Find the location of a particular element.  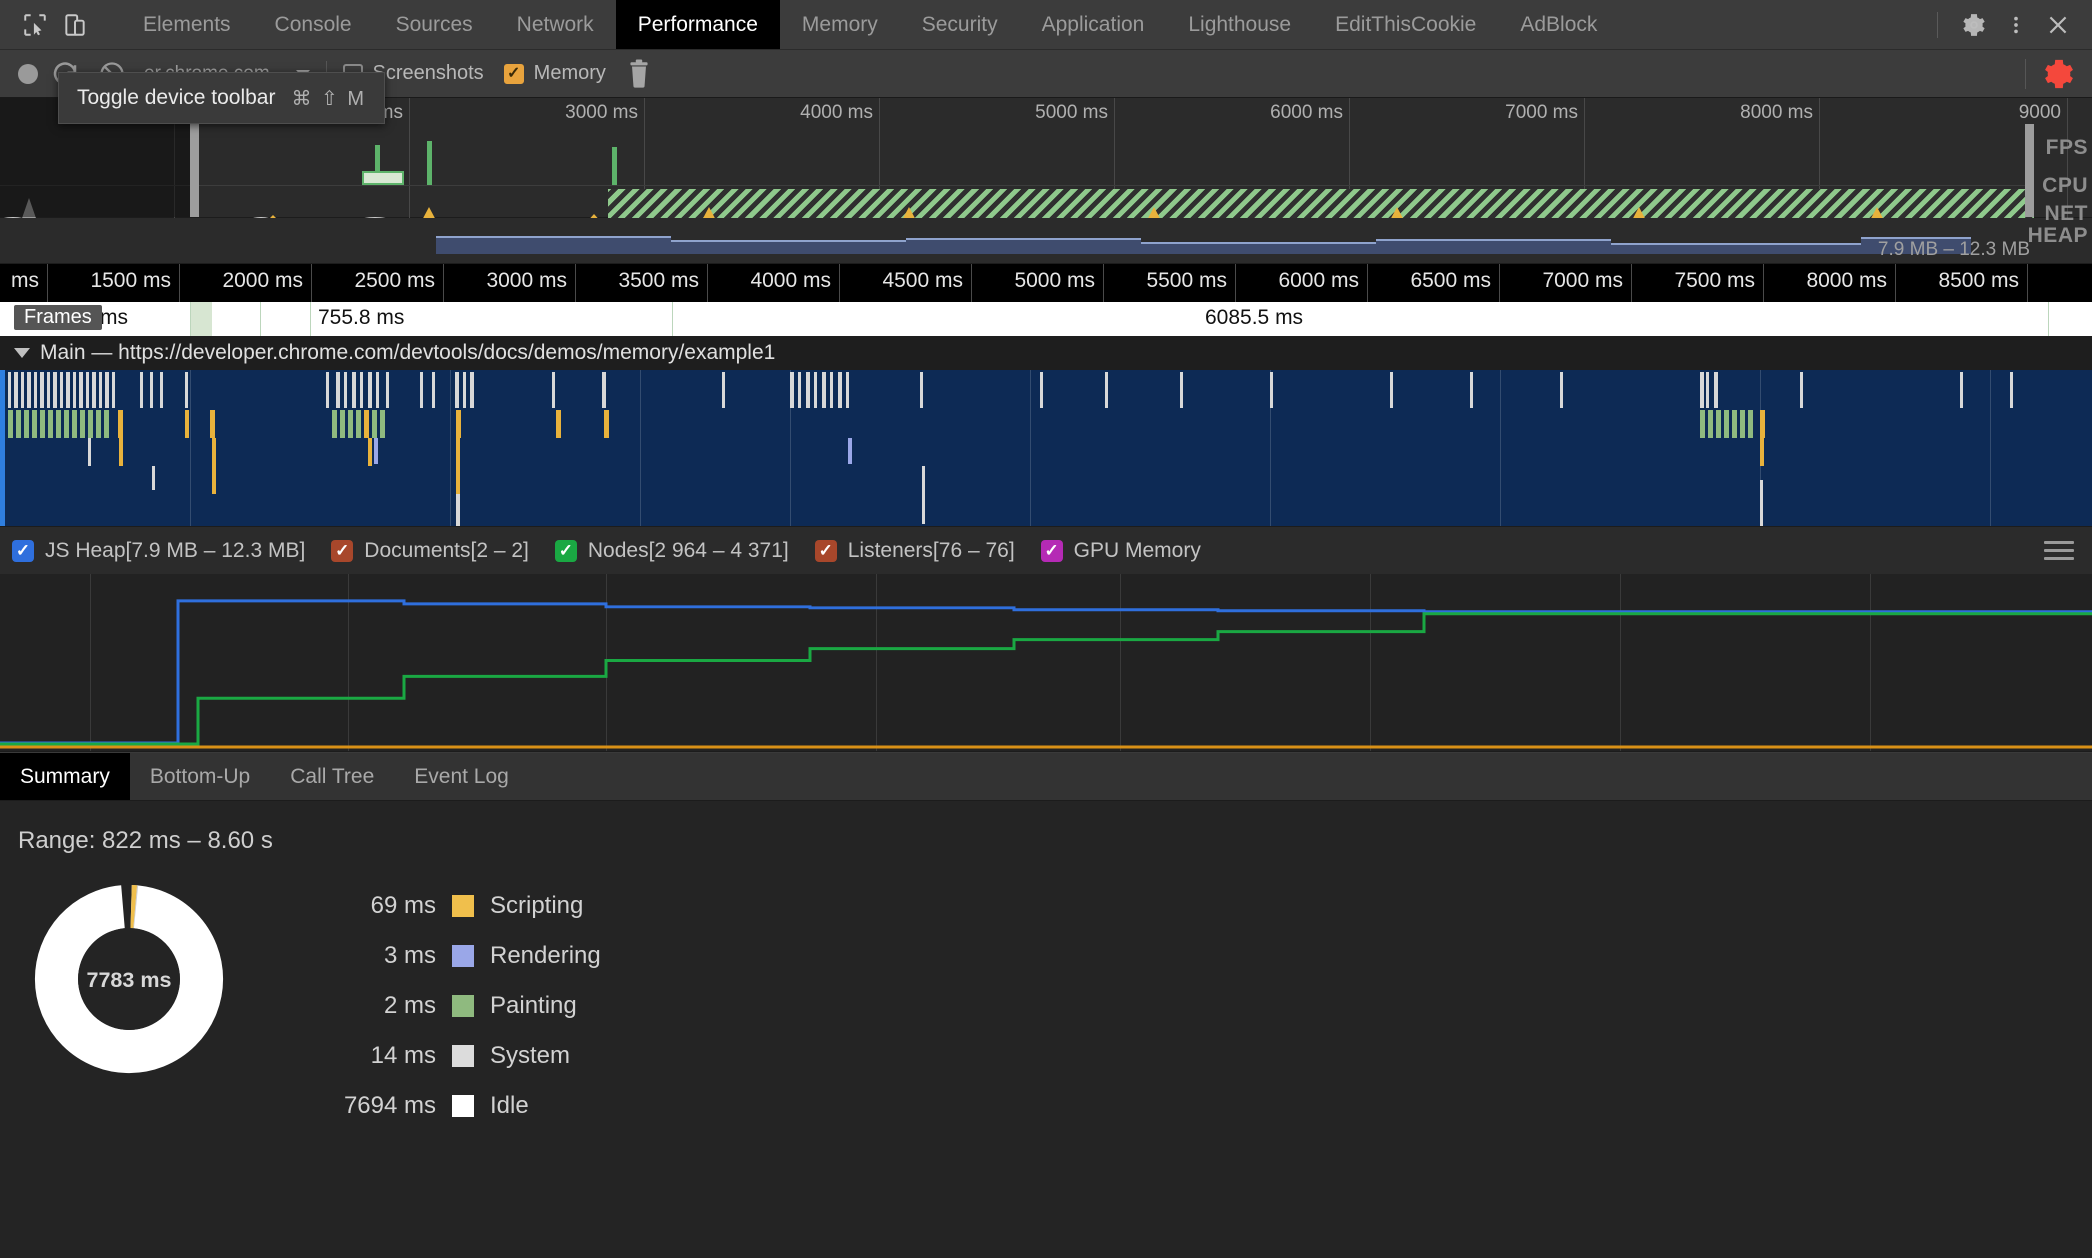

collect-garbage-icon is located at coordinates (639, 74).